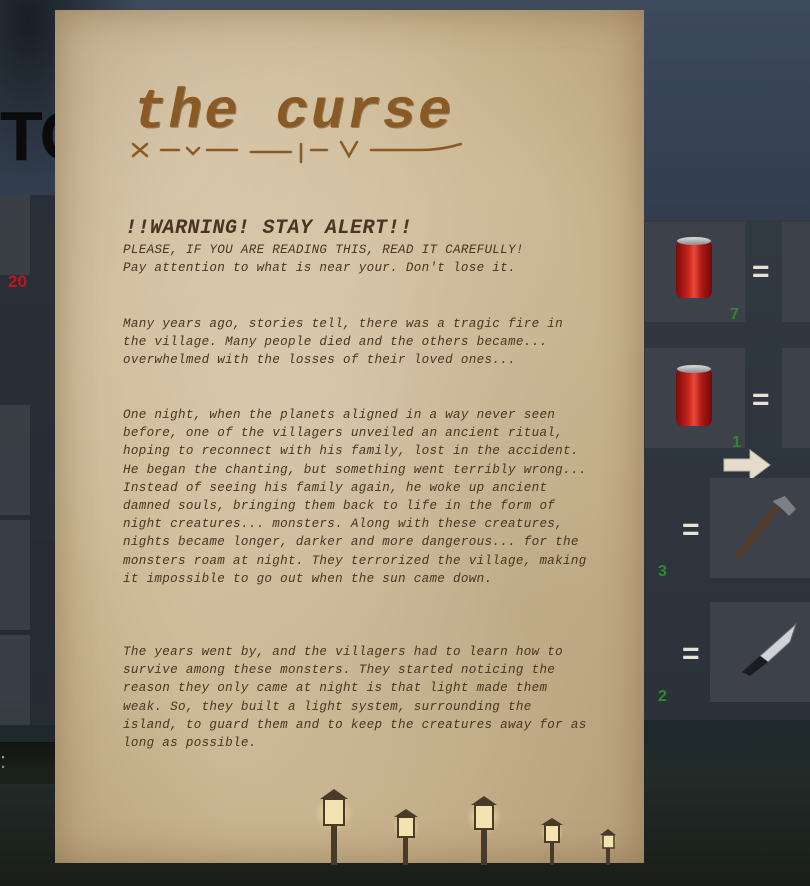  I want to click on axe-icon, so click(767, 526).